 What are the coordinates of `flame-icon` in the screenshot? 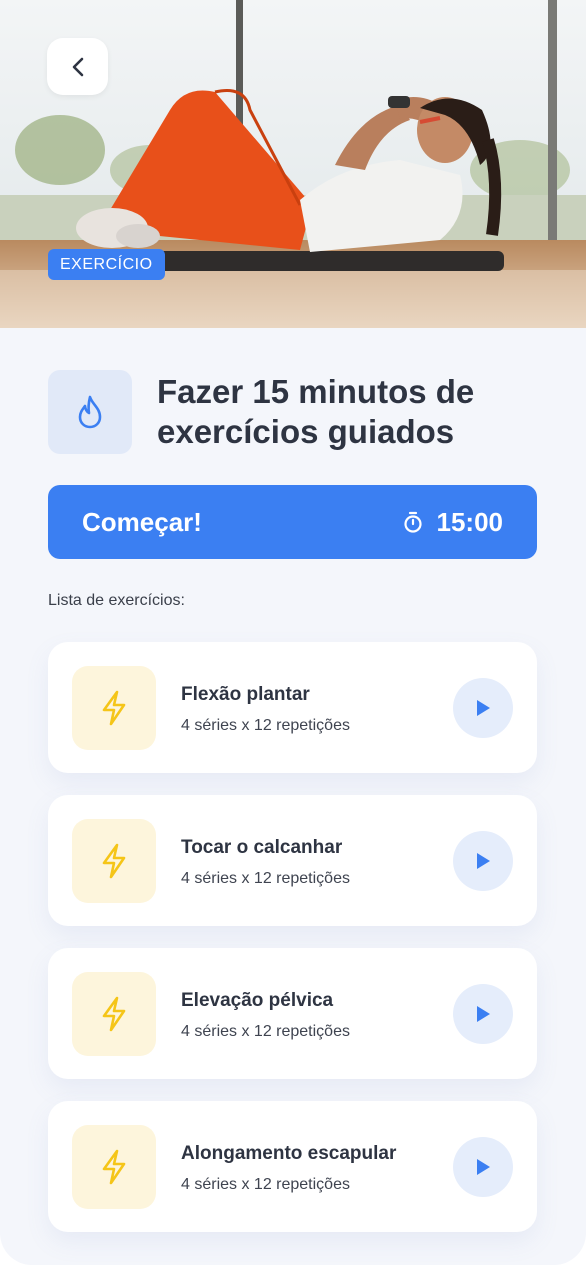 It's located at (90, 412).